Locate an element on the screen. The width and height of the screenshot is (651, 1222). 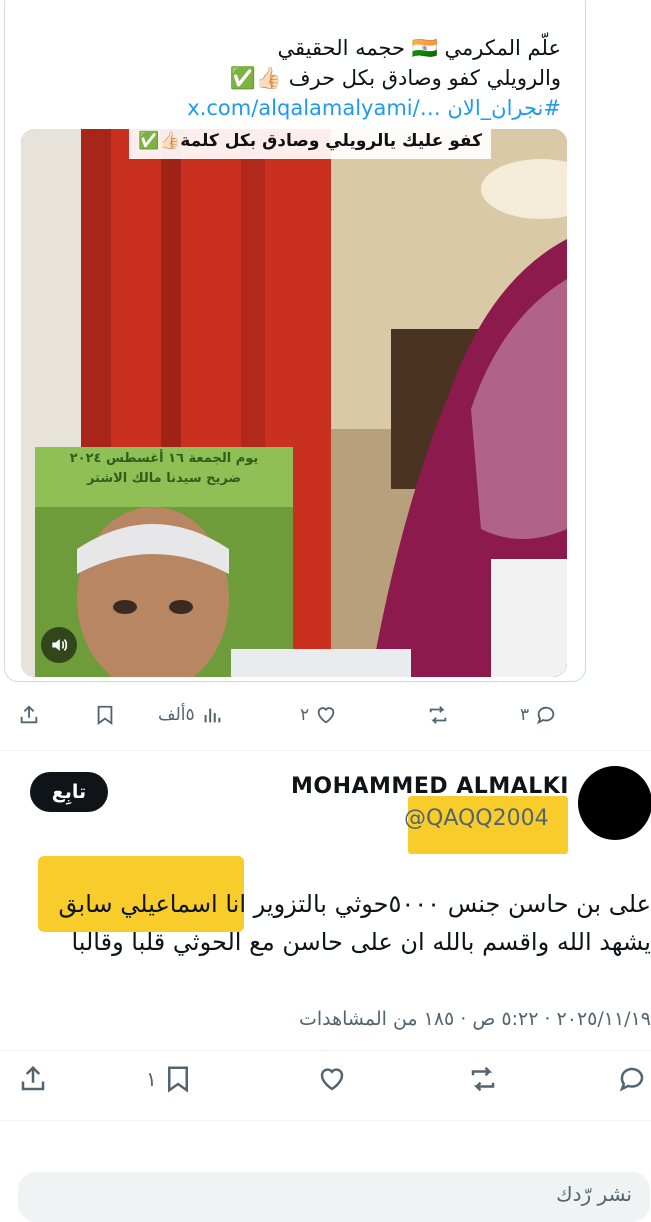
bookmark-button is located at coordinates (105, 715).